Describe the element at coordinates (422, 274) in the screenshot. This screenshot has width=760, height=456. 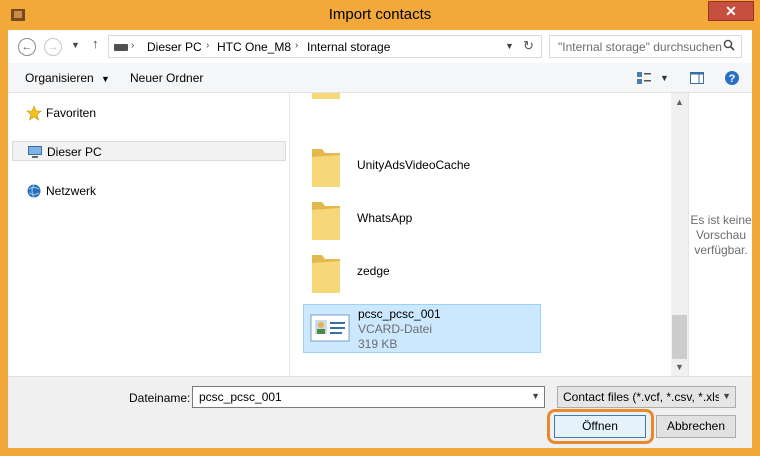
I see `list-item: zedge` at that location.